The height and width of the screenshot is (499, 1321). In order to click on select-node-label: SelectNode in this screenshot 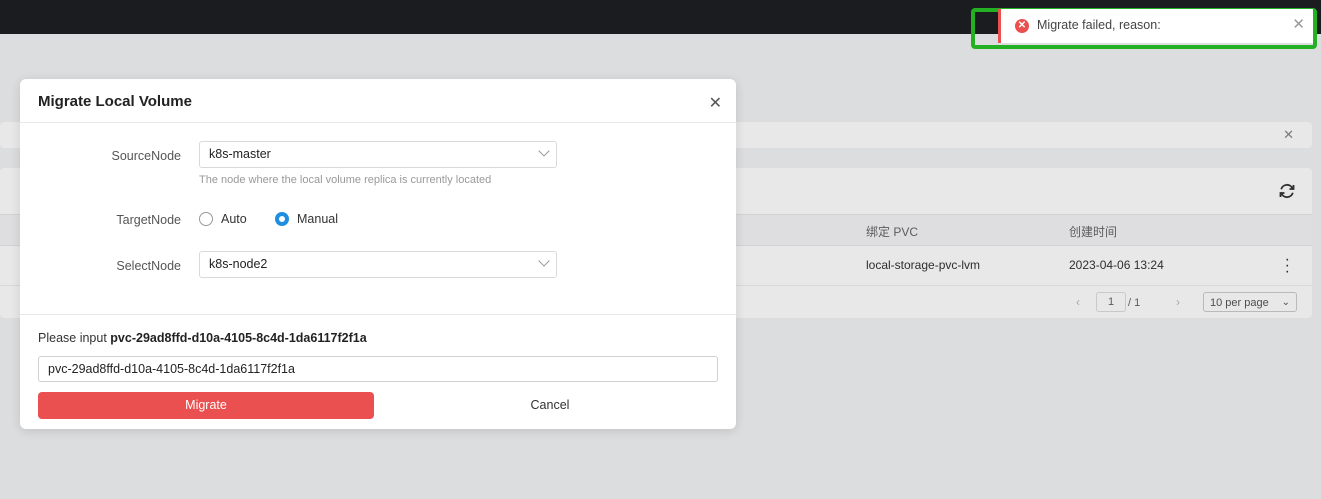, I will do `click(148, 266)`.